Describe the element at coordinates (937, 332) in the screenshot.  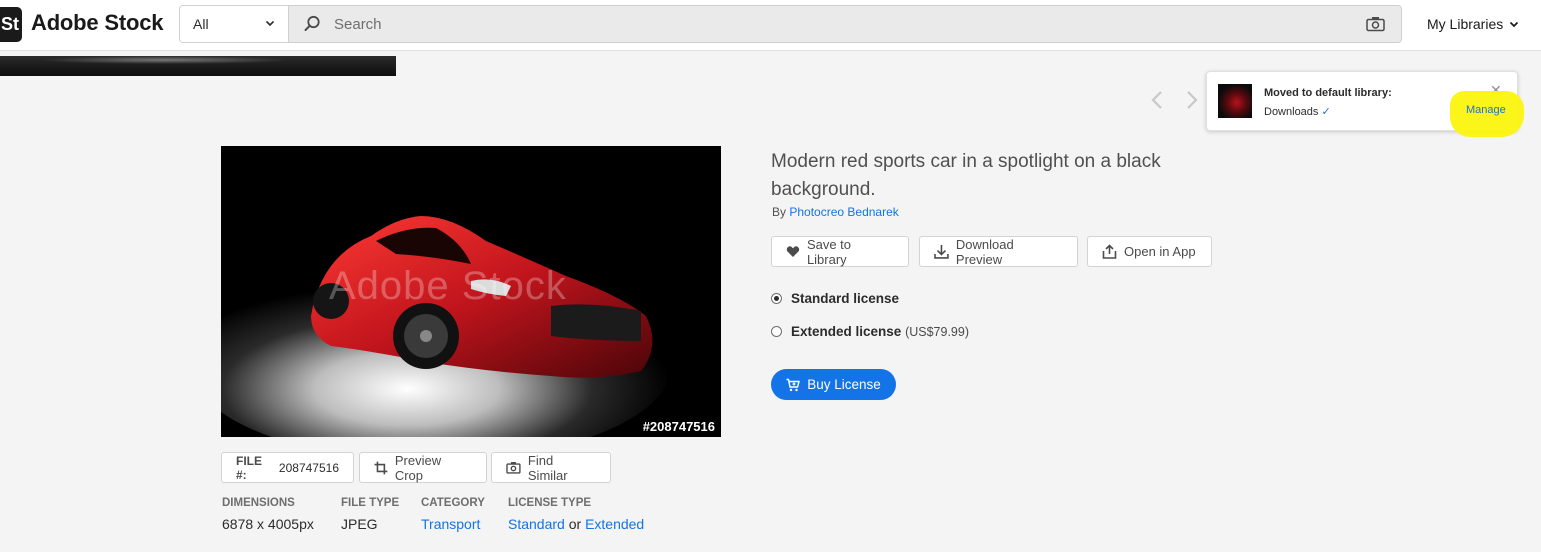
I see `extended-license-price: (US$79.99)` at that location.